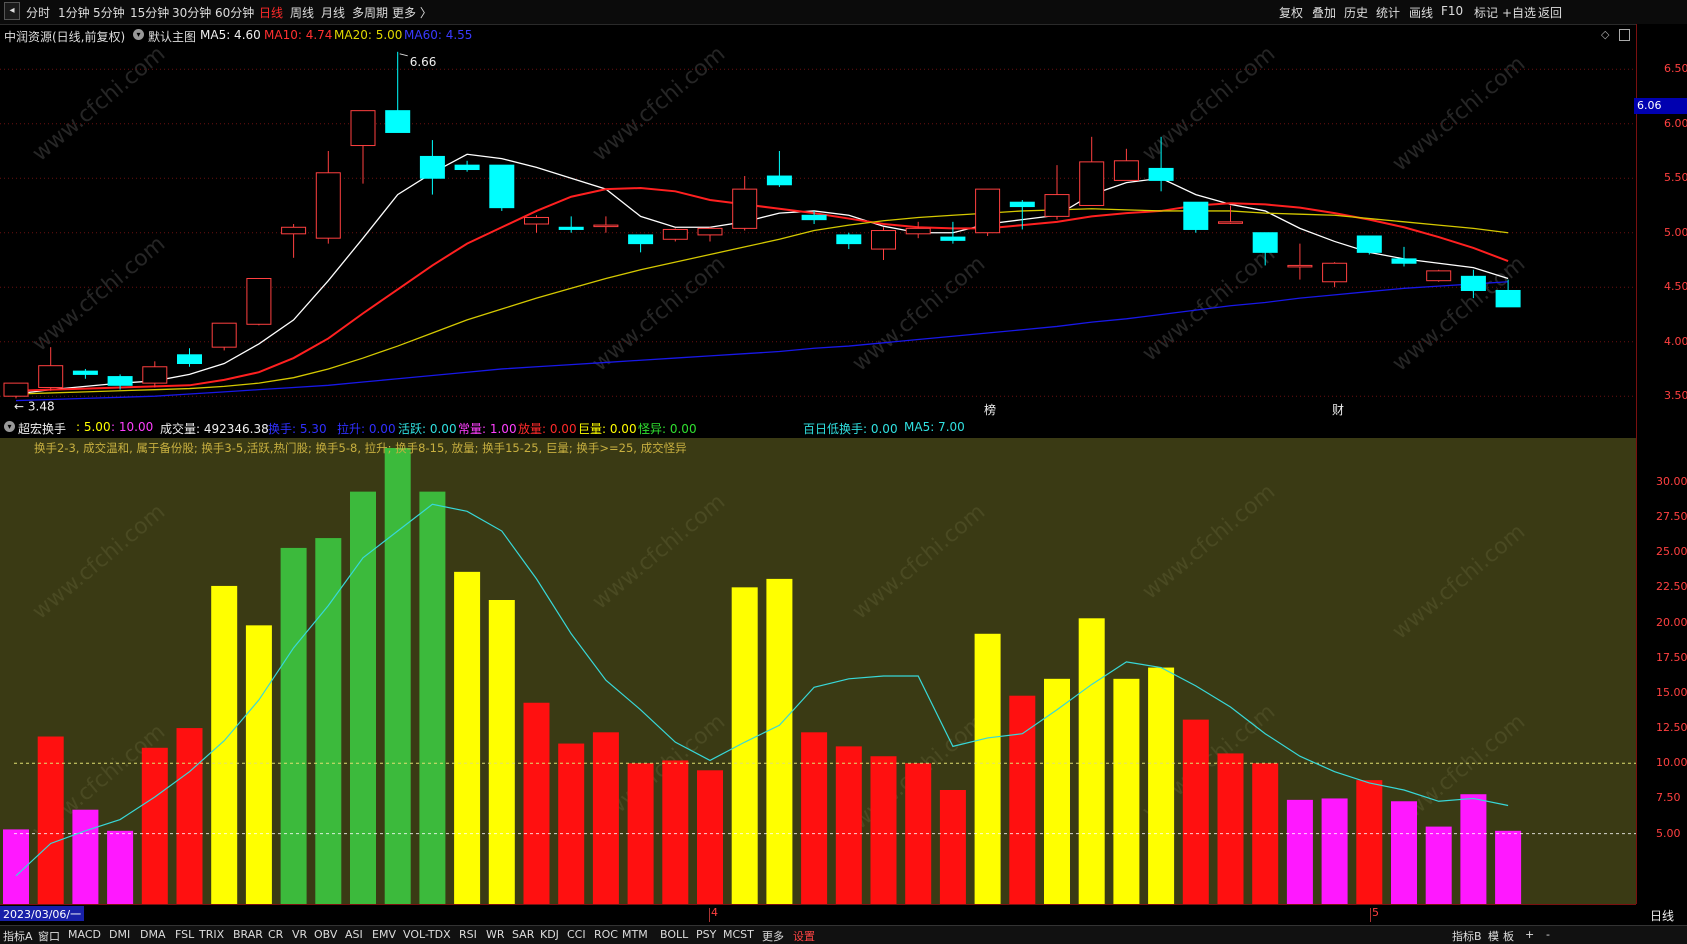  I want to click on period-tab: 60分钟, so click(234, 12).